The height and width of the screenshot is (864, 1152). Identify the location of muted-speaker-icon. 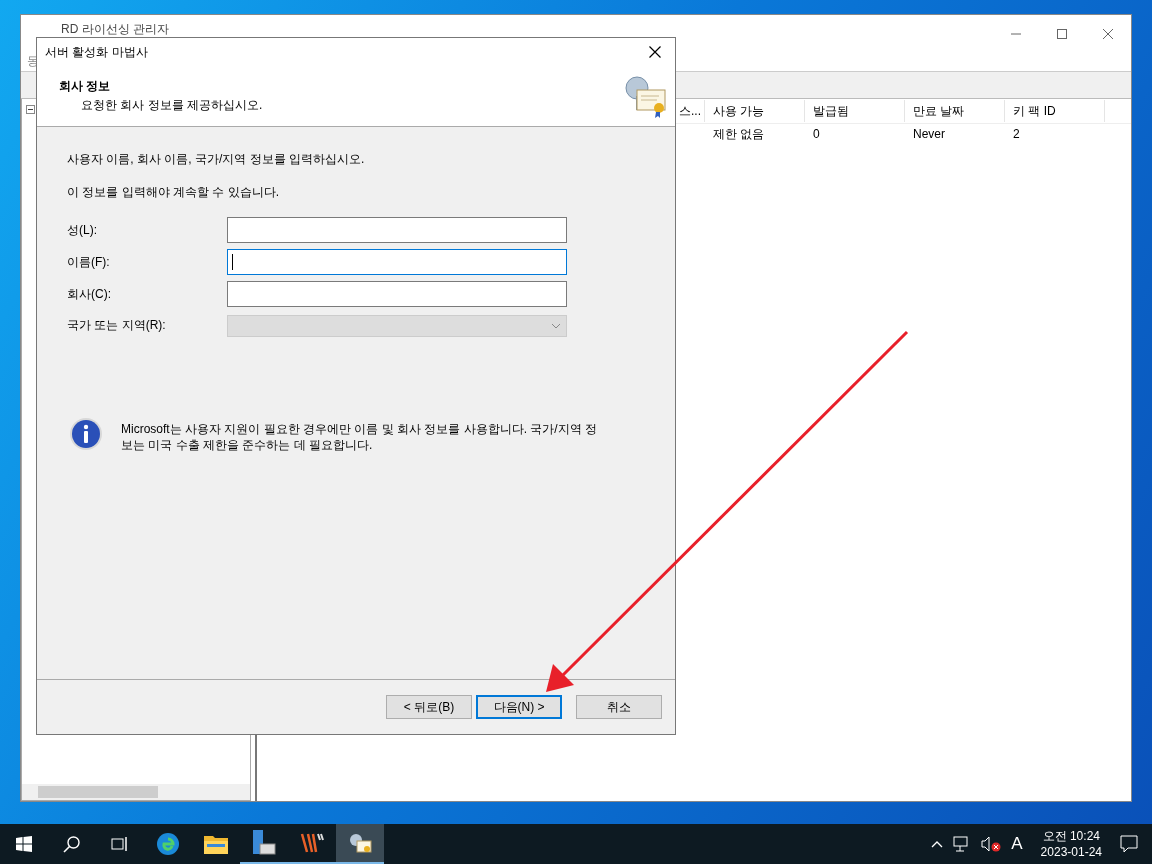
(991, 844).